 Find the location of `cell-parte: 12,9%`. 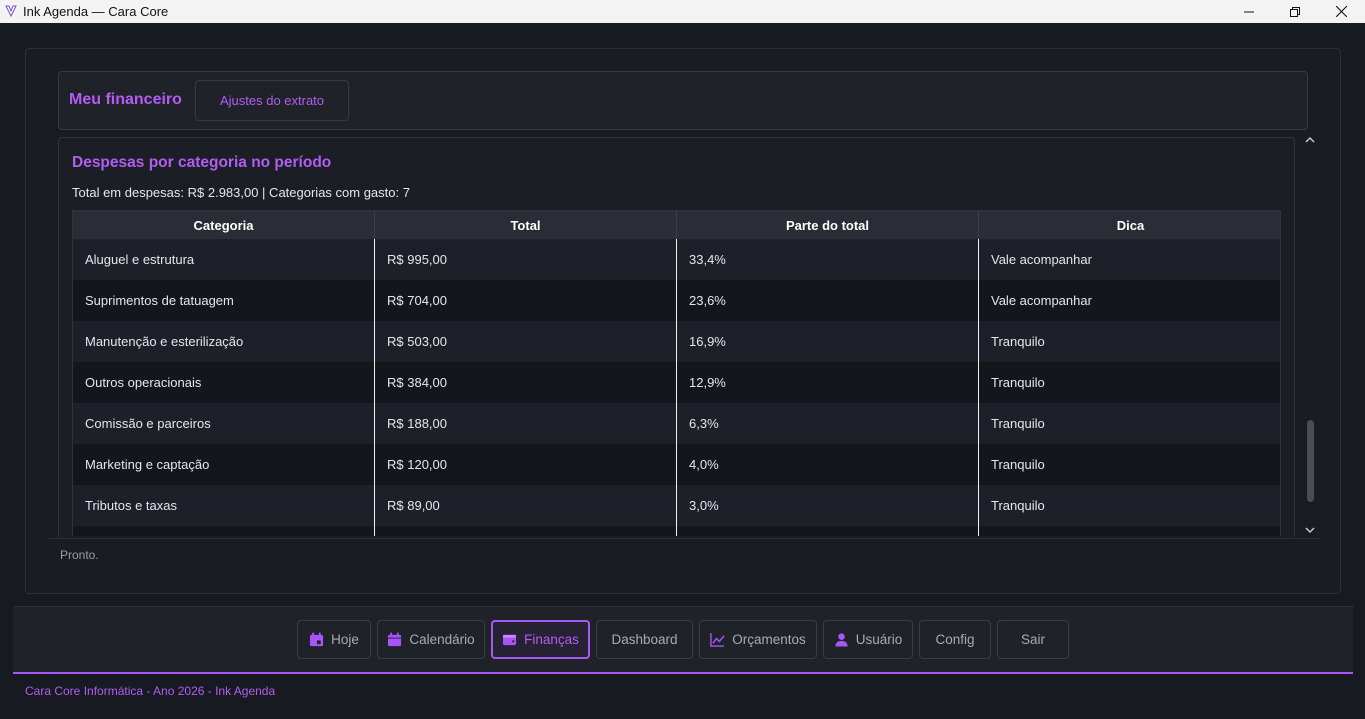

cell-parte: 12,9% is located at coordinates (828, 382).